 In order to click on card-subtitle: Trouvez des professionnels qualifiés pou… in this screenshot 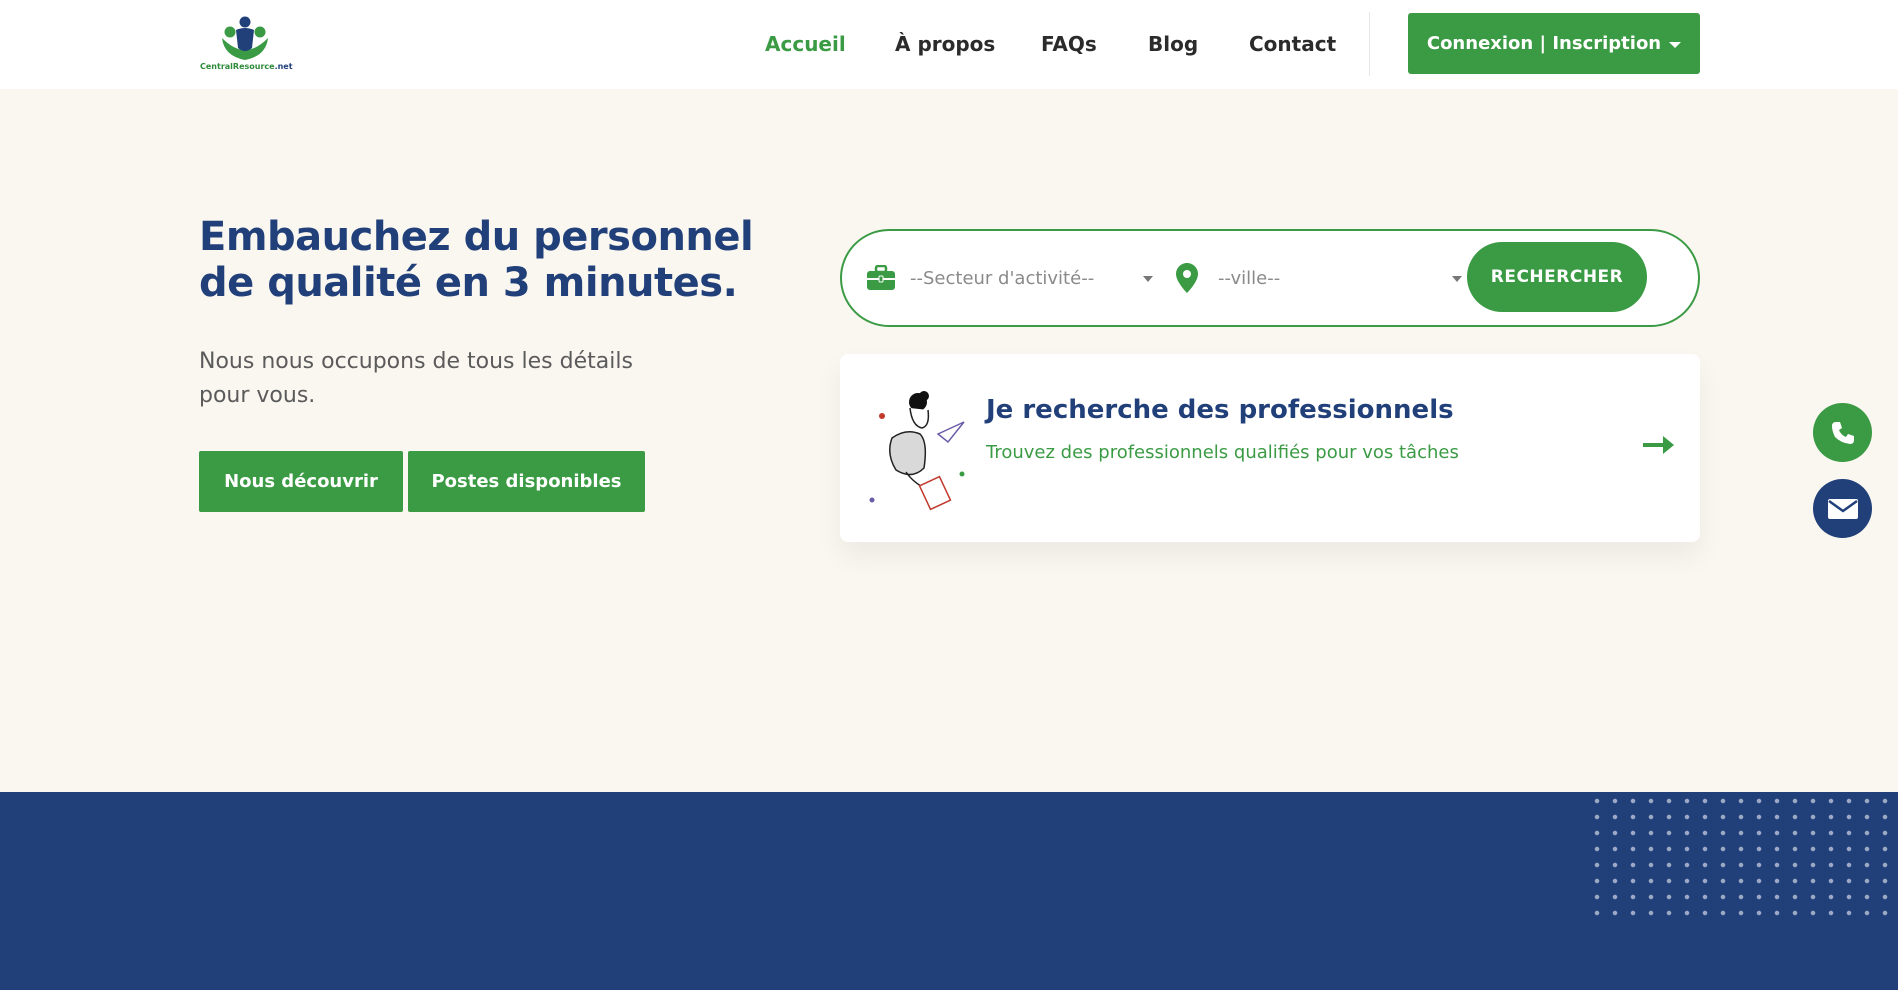, I will do `click(1222, 452)`.